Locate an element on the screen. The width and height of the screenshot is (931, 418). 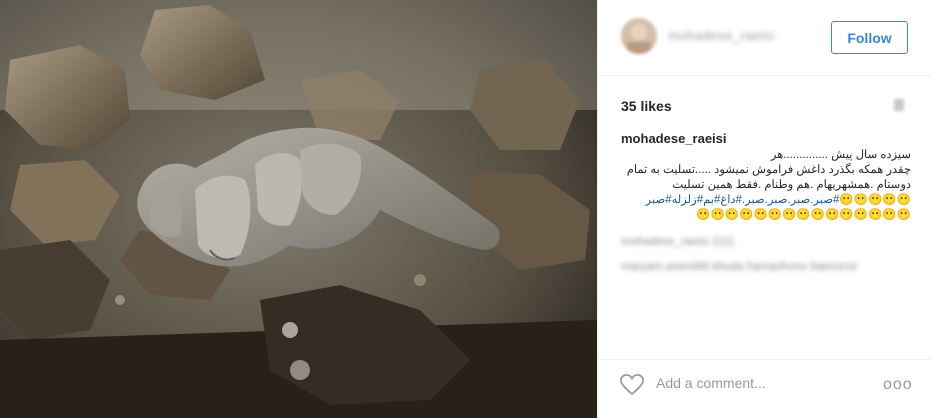
blurred-comment: maryam.asemi66 khoda hamashono biamorze is located at coordinates (739, 267).